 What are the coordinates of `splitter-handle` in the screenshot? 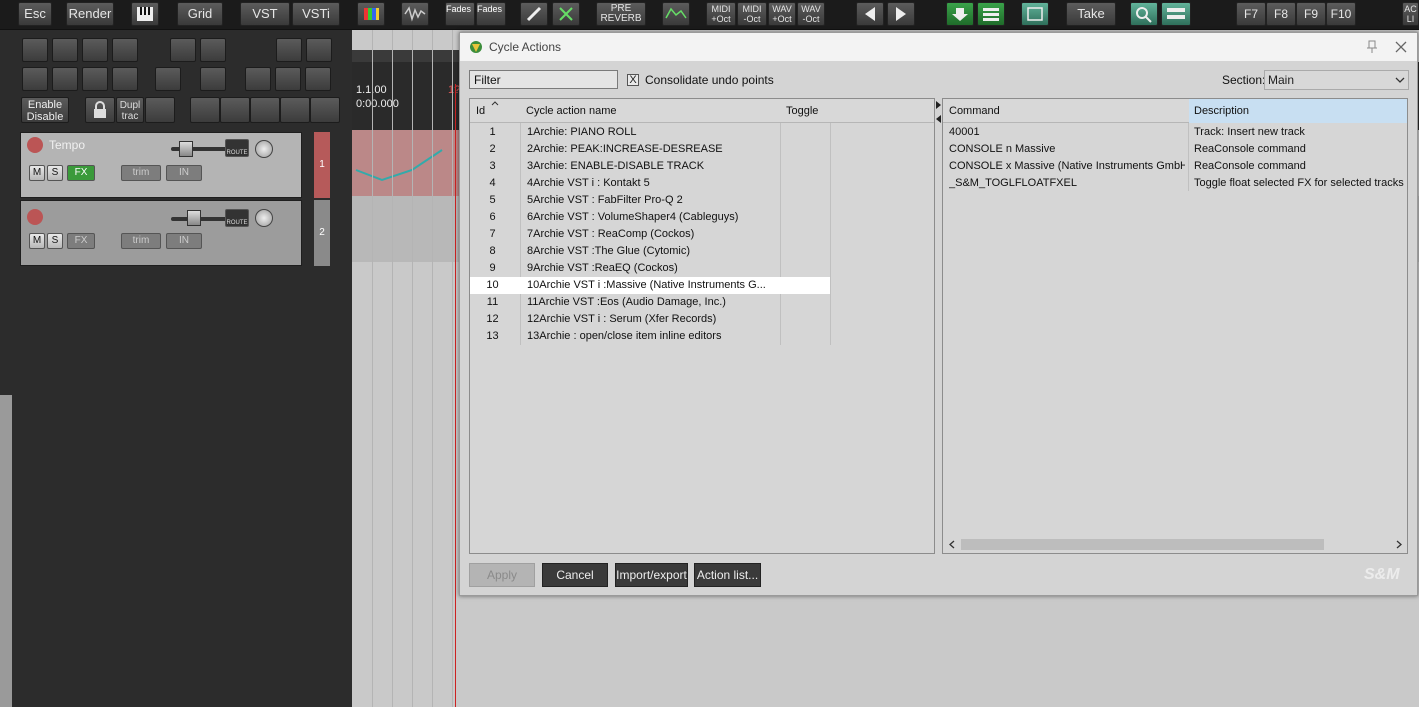 It's located at (938, 112).